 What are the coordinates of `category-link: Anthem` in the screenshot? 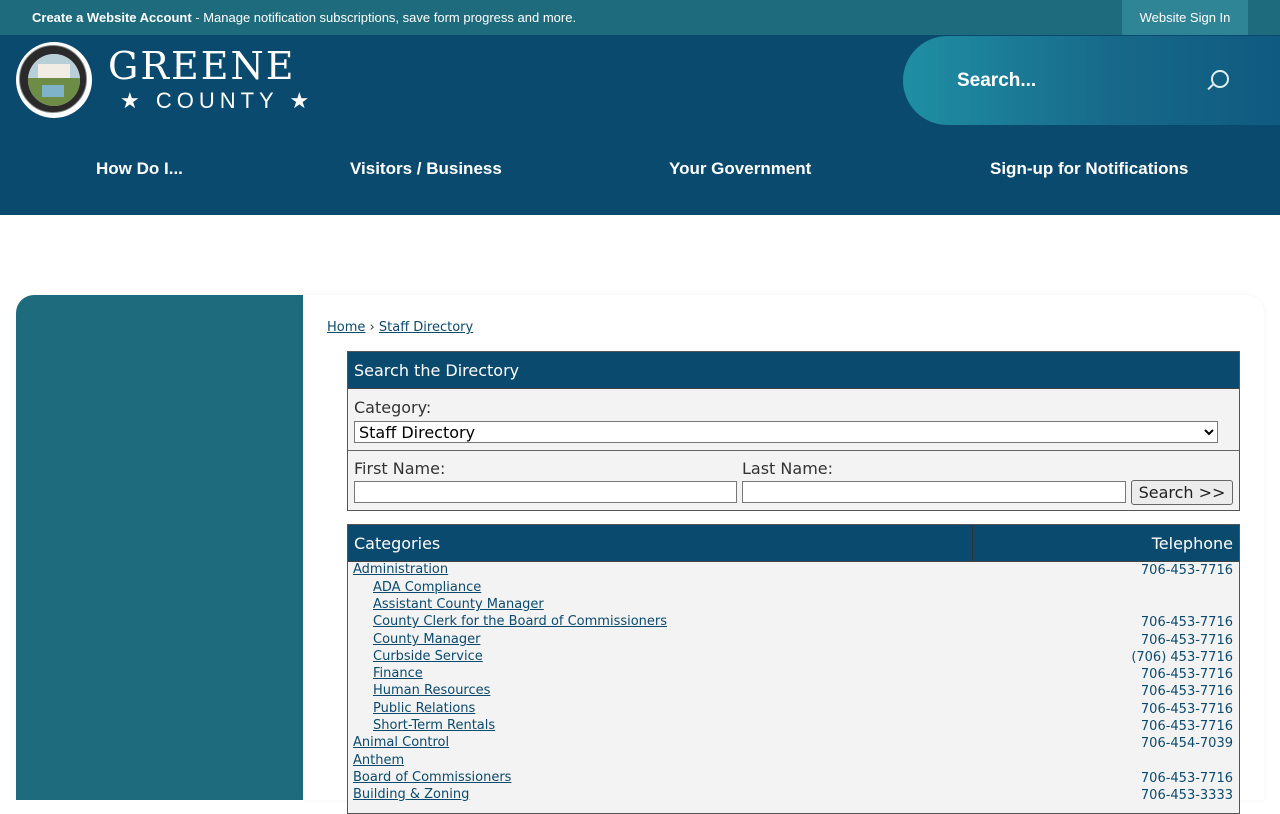 It's located at (378, 760).